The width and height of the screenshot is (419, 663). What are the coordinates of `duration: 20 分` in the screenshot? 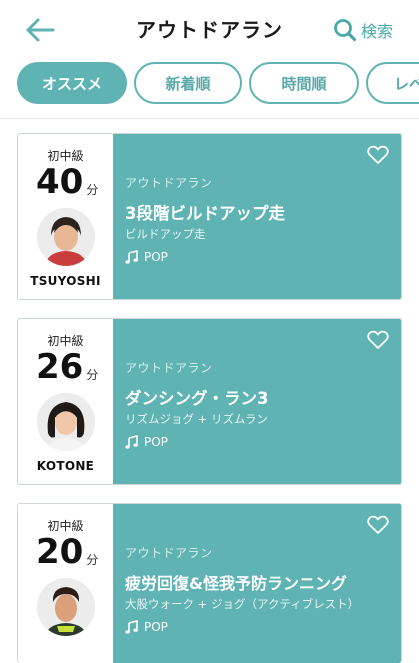 It's located at (67, 552).